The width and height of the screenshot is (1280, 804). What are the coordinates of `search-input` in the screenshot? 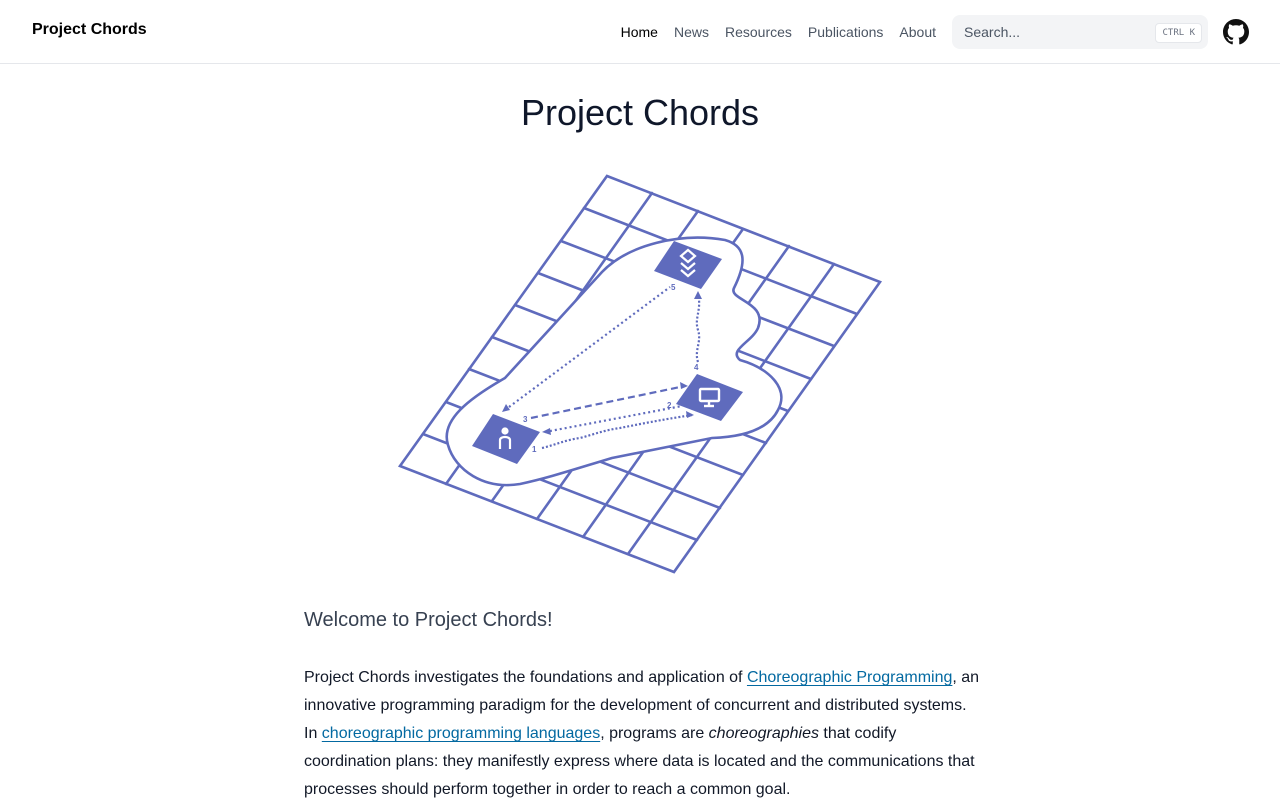 It's located at (1059, 32).